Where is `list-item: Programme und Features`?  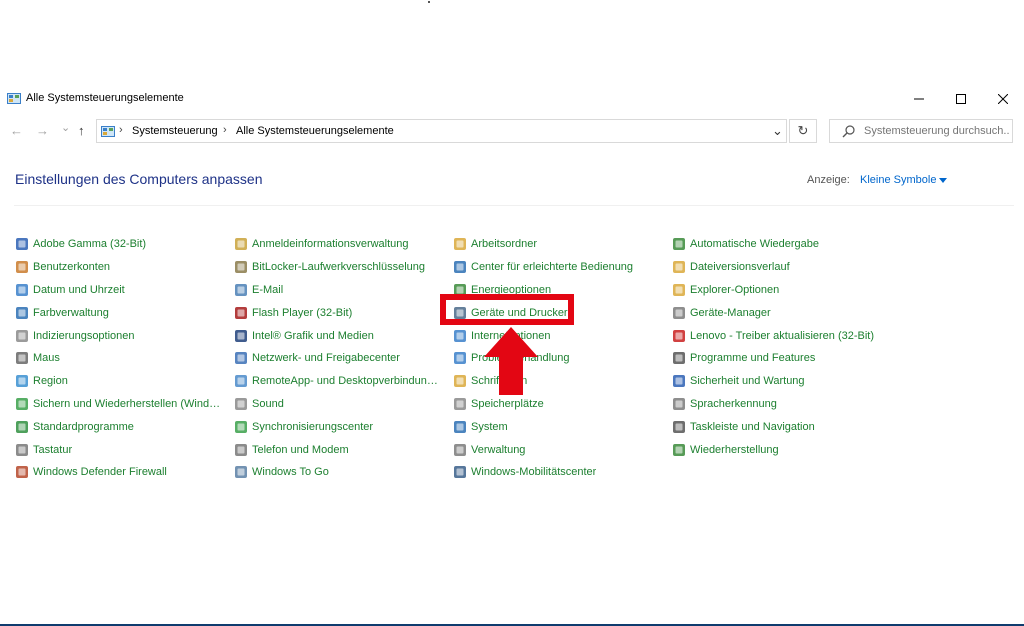
list-item: Programme und Features is located at coordinates (779, 358).